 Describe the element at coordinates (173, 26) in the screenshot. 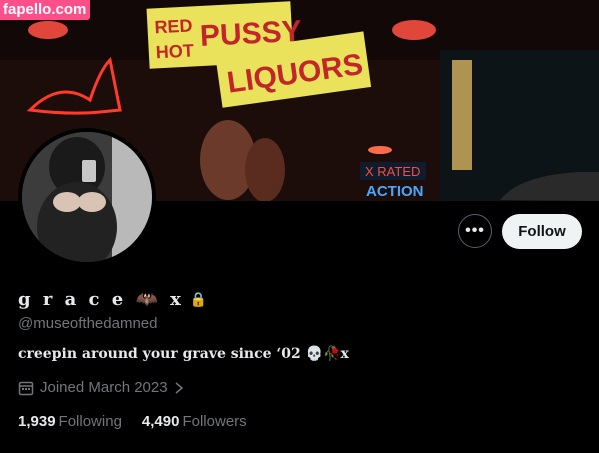

I see `svg-text: RED` at that location.